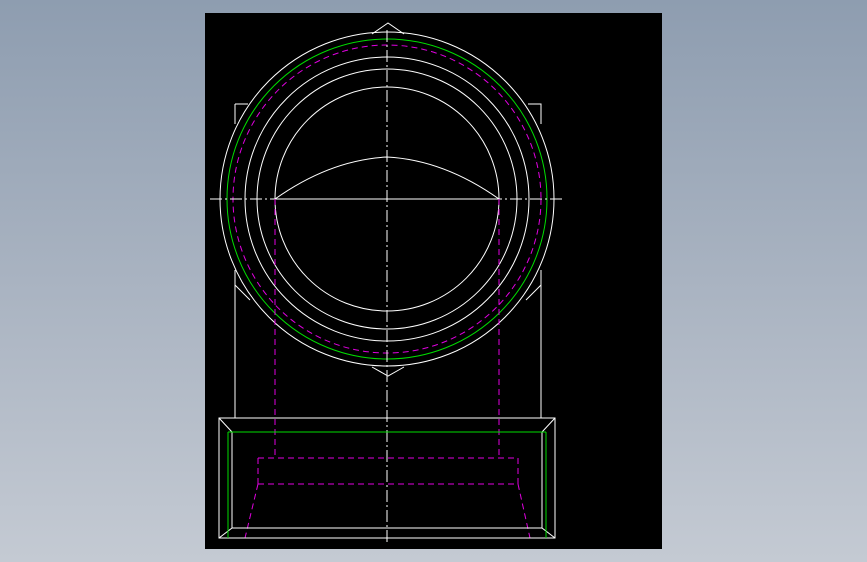 Image resolution: width=867 pixels, height=562 pixels. Describe the element at coordinates (242, 292) in the screenshot. I see `hex-left-lower-diag` at that location.